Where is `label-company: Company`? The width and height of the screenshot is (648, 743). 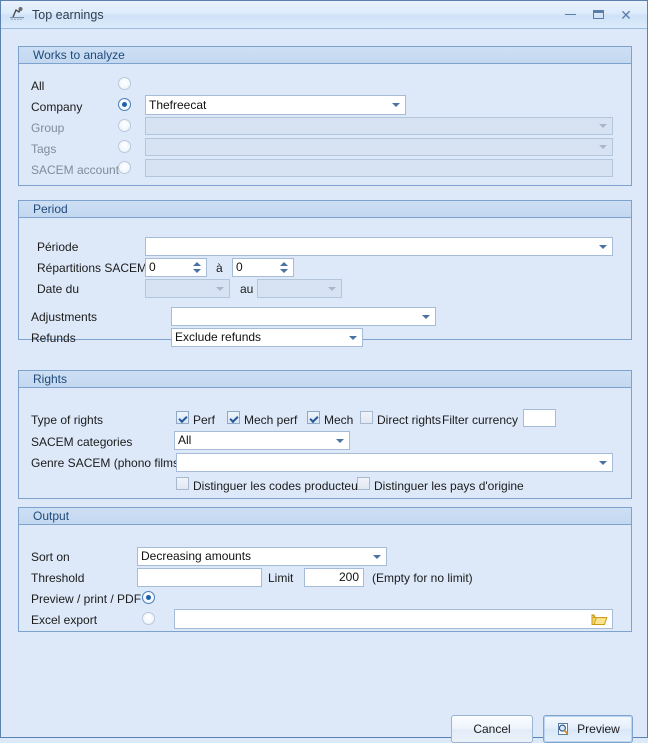 label-company: Company is located at coordinates (57, 107).